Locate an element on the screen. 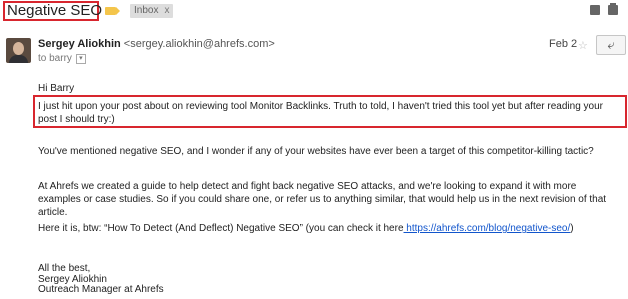  sender-name: Sergey Aliokhin is located at coordinates (79, 44).